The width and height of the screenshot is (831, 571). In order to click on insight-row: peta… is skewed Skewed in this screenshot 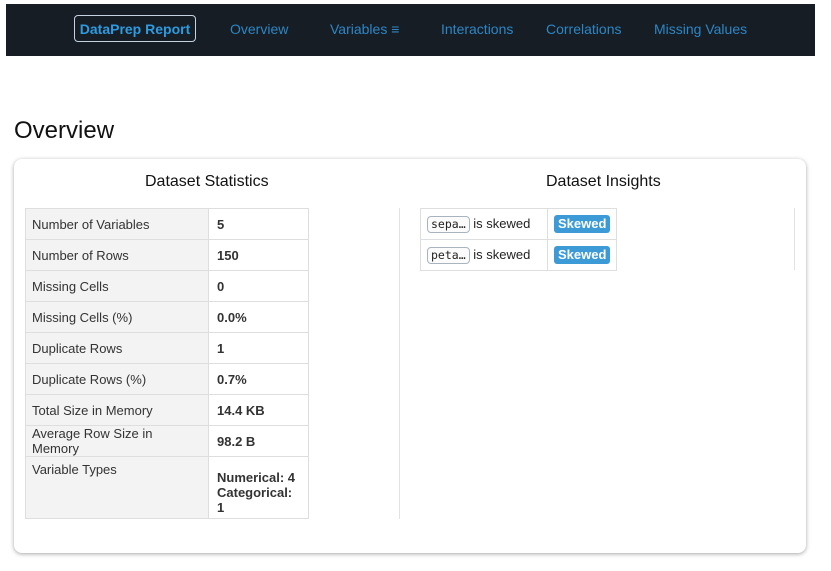, I will do `click(519, 255)`.